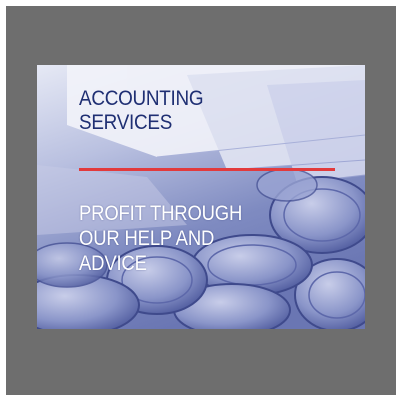 The height and width of the screenshot is (401, 402). Describe the element at coordinates (207, 169) in the screenshot. I see `red-divider-line` at that location.